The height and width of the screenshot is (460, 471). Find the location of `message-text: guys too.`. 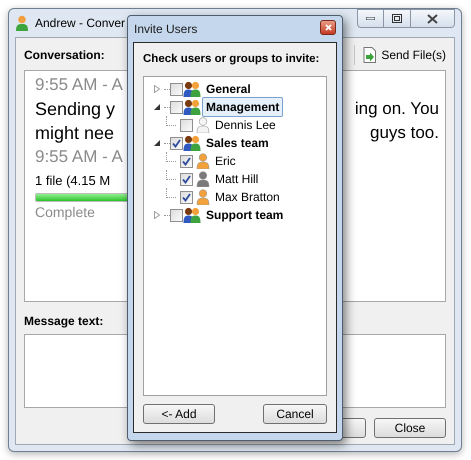

message-text: guys too. is located at coordinates (404, 133).